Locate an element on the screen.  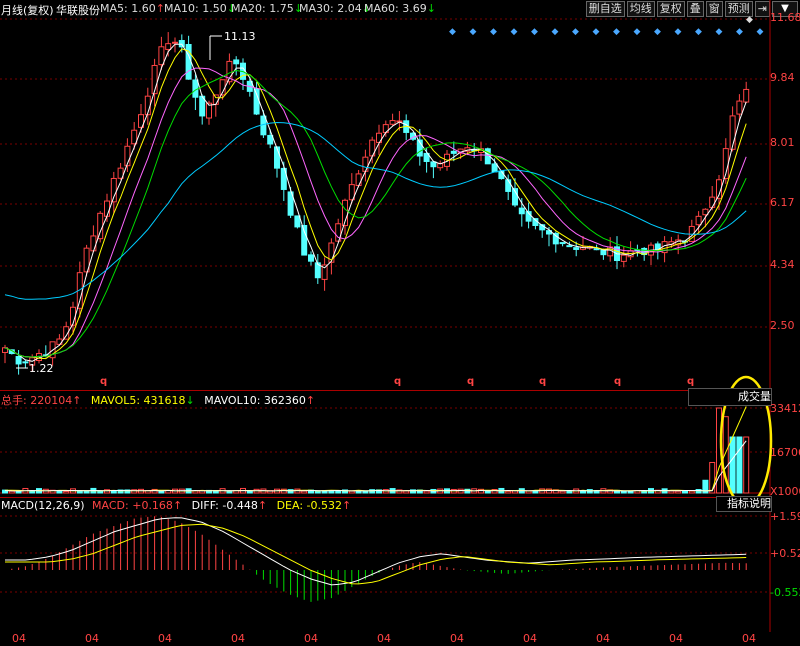
mavol5-line is located at coordinates (375, 449).